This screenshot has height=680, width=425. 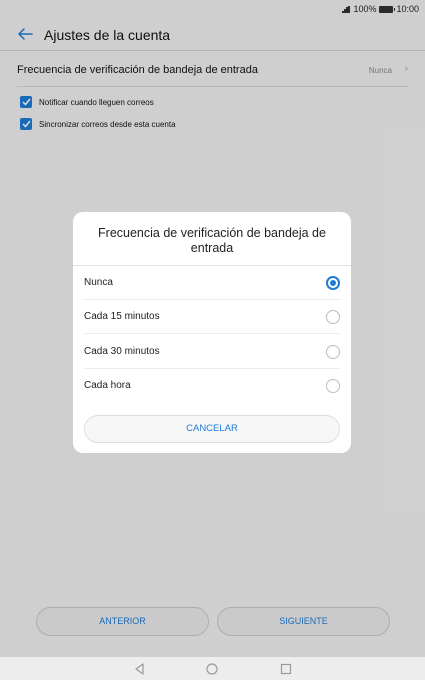 What do you see at coordinates (122, 351) in the screenshot?
I see `option-label: Cada 30 minutos` at bounding box center [122, 351].